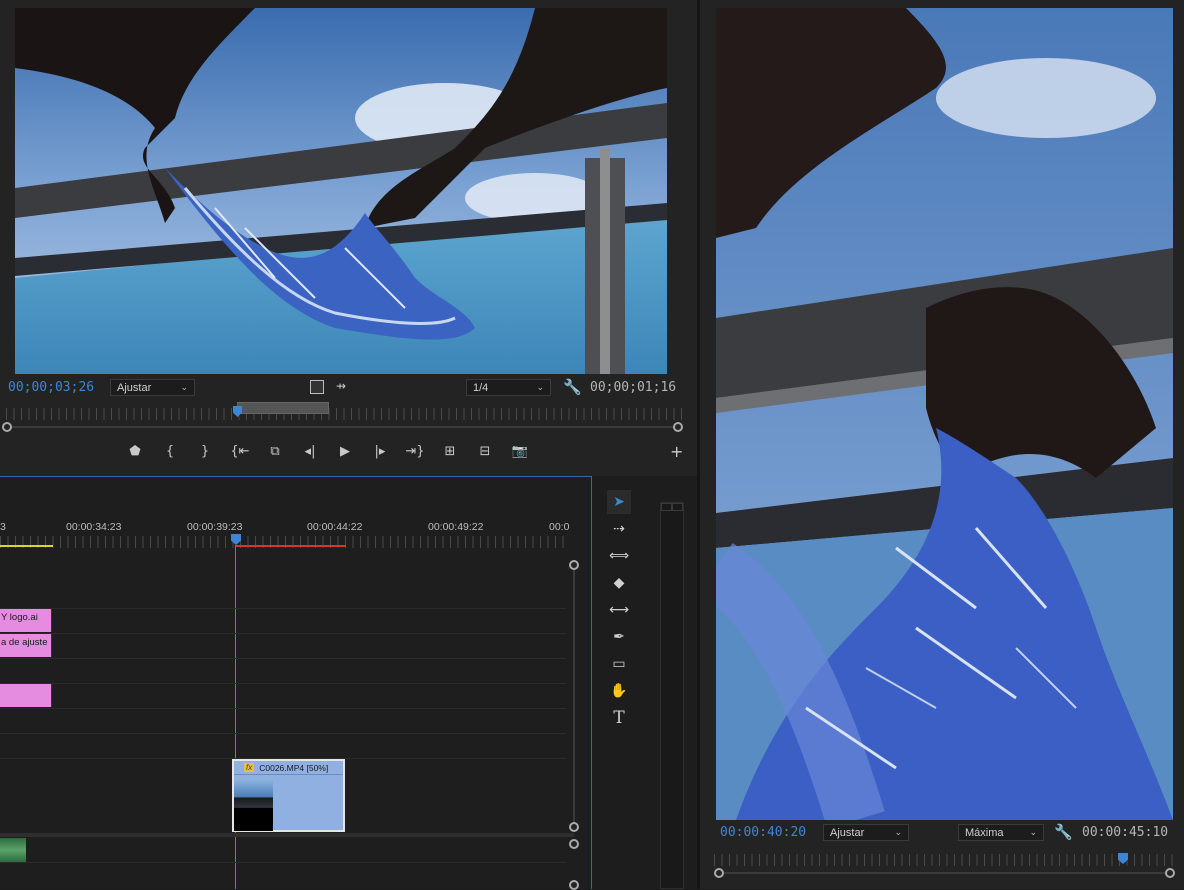 The width and height of the screenshot is (1184, 890). I want to click on insert-loop-icon: ⧉, so click(275, 451).